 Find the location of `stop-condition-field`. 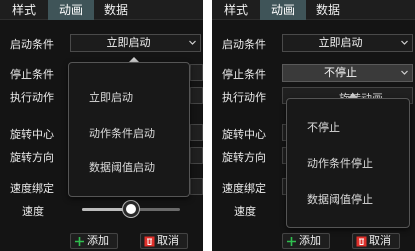

stop-condition-field is located at coordinates (196, 72).